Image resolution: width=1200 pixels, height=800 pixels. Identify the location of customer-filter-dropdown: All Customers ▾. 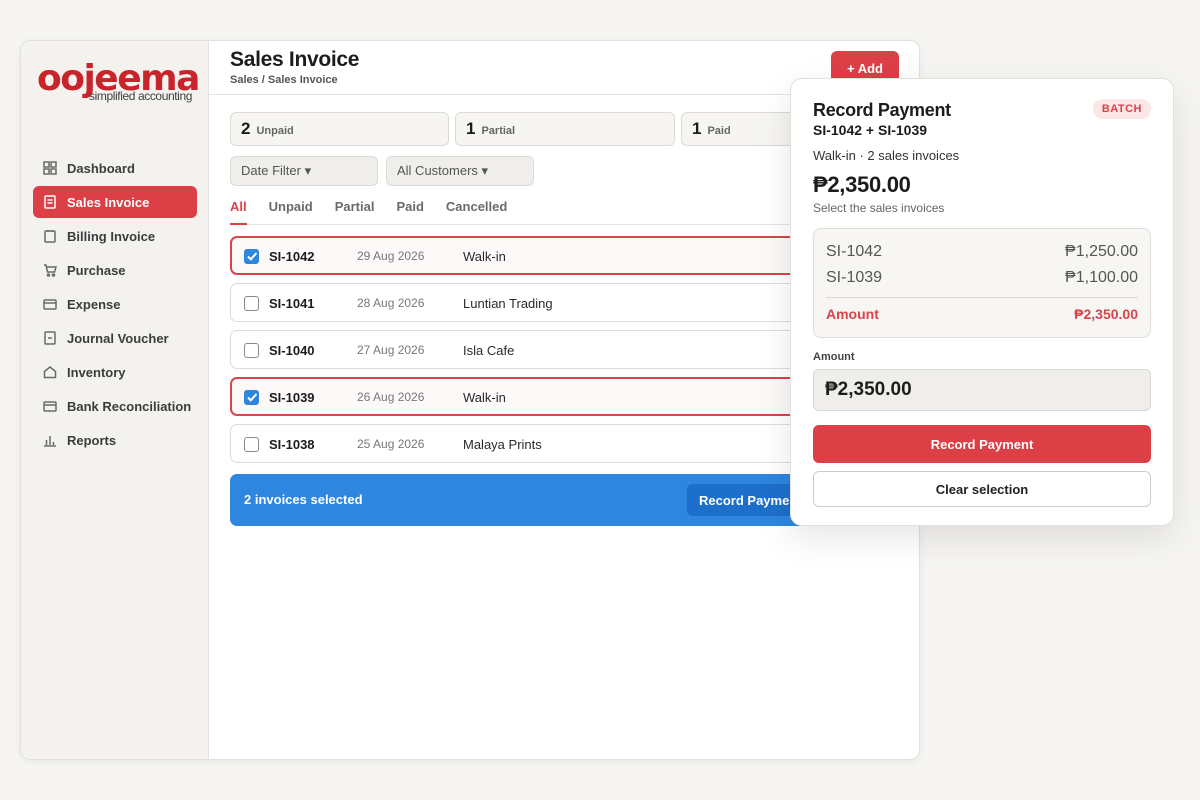
(460, 171).